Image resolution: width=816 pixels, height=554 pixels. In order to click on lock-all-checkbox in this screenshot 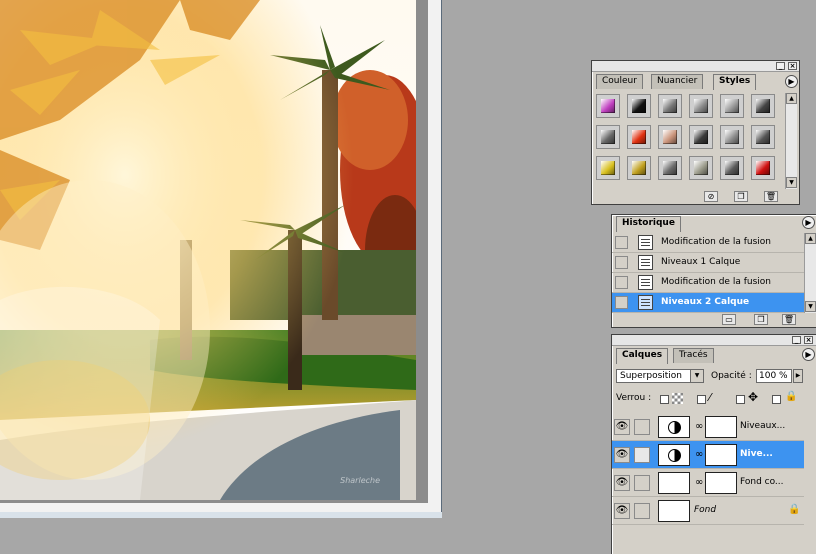, I will do `click(776, 399)`.